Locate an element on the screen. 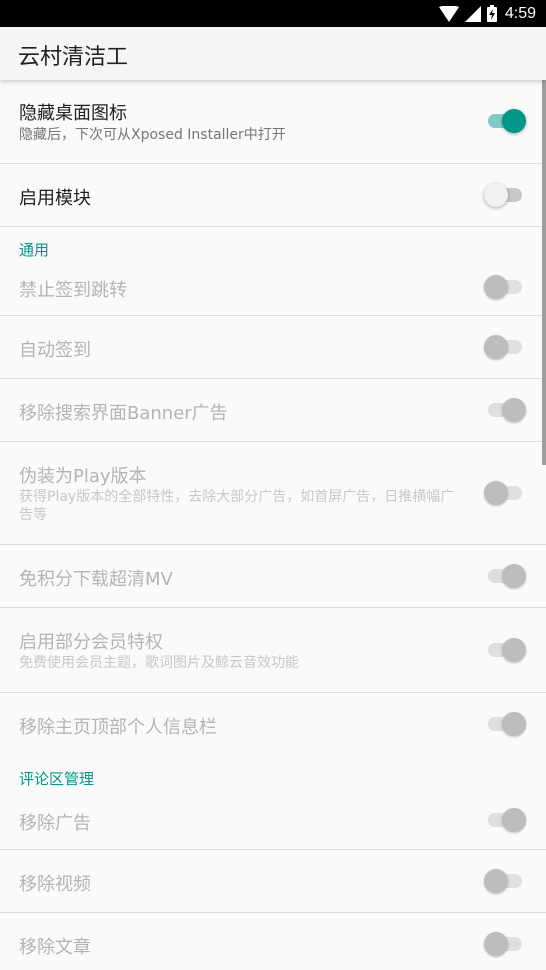 This screenshot has width=546, height=970. pref-title: 移除文章 is located at coordinates (55, 947).